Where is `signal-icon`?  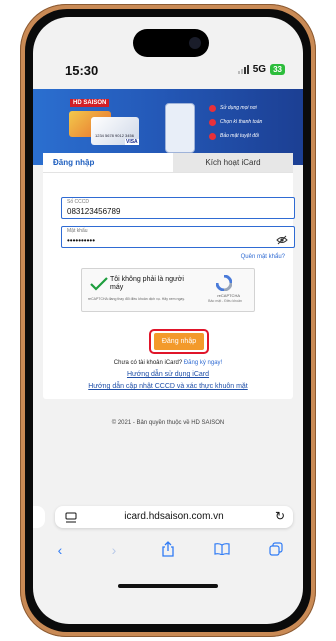 signal-icon is located at coordinates (243, 69).